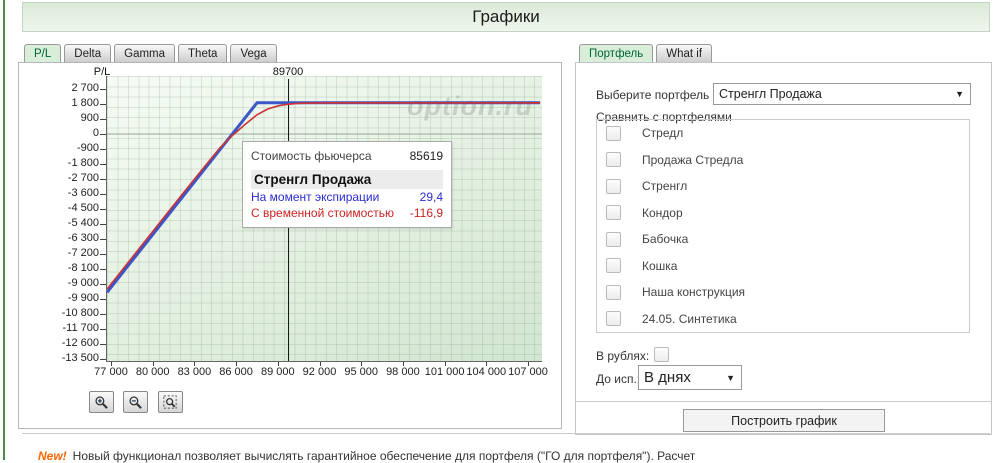 This screenshot has width=1003, height=463. I want to click on portfolio-tab: Портфель, so click(616, 53).